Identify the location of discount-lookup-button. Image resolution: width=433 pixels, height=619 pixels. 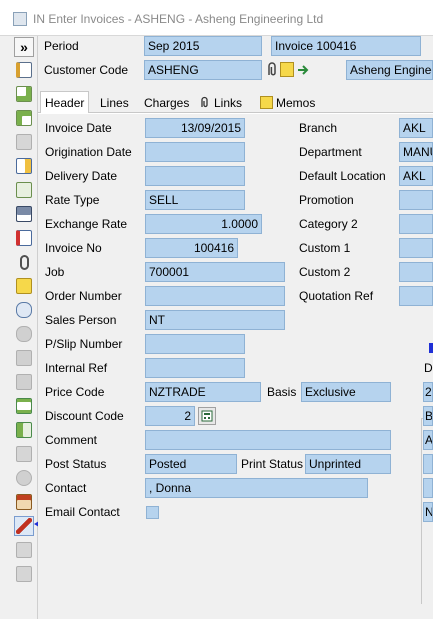
(207, 416).